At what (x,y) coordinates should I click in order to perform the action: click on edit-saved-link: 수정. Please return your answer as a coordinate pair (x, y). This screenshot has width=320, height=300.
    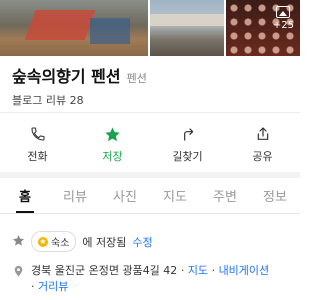
    Looking at the image, I should click on (142, 242).